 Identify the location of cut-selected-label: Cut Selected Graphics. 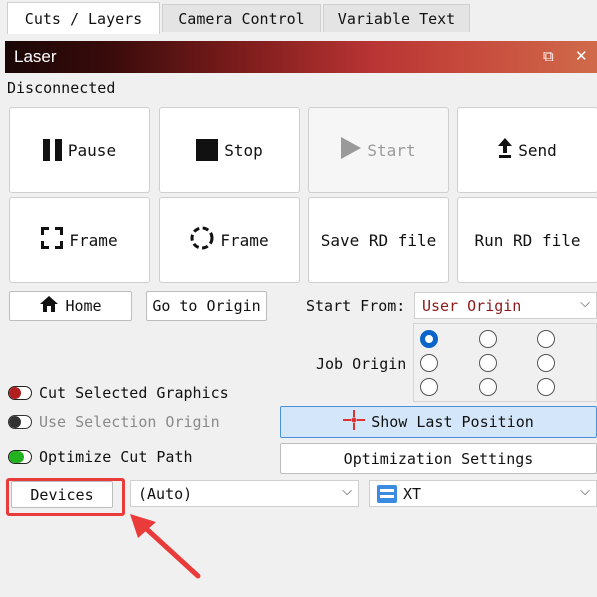
(134, 393).